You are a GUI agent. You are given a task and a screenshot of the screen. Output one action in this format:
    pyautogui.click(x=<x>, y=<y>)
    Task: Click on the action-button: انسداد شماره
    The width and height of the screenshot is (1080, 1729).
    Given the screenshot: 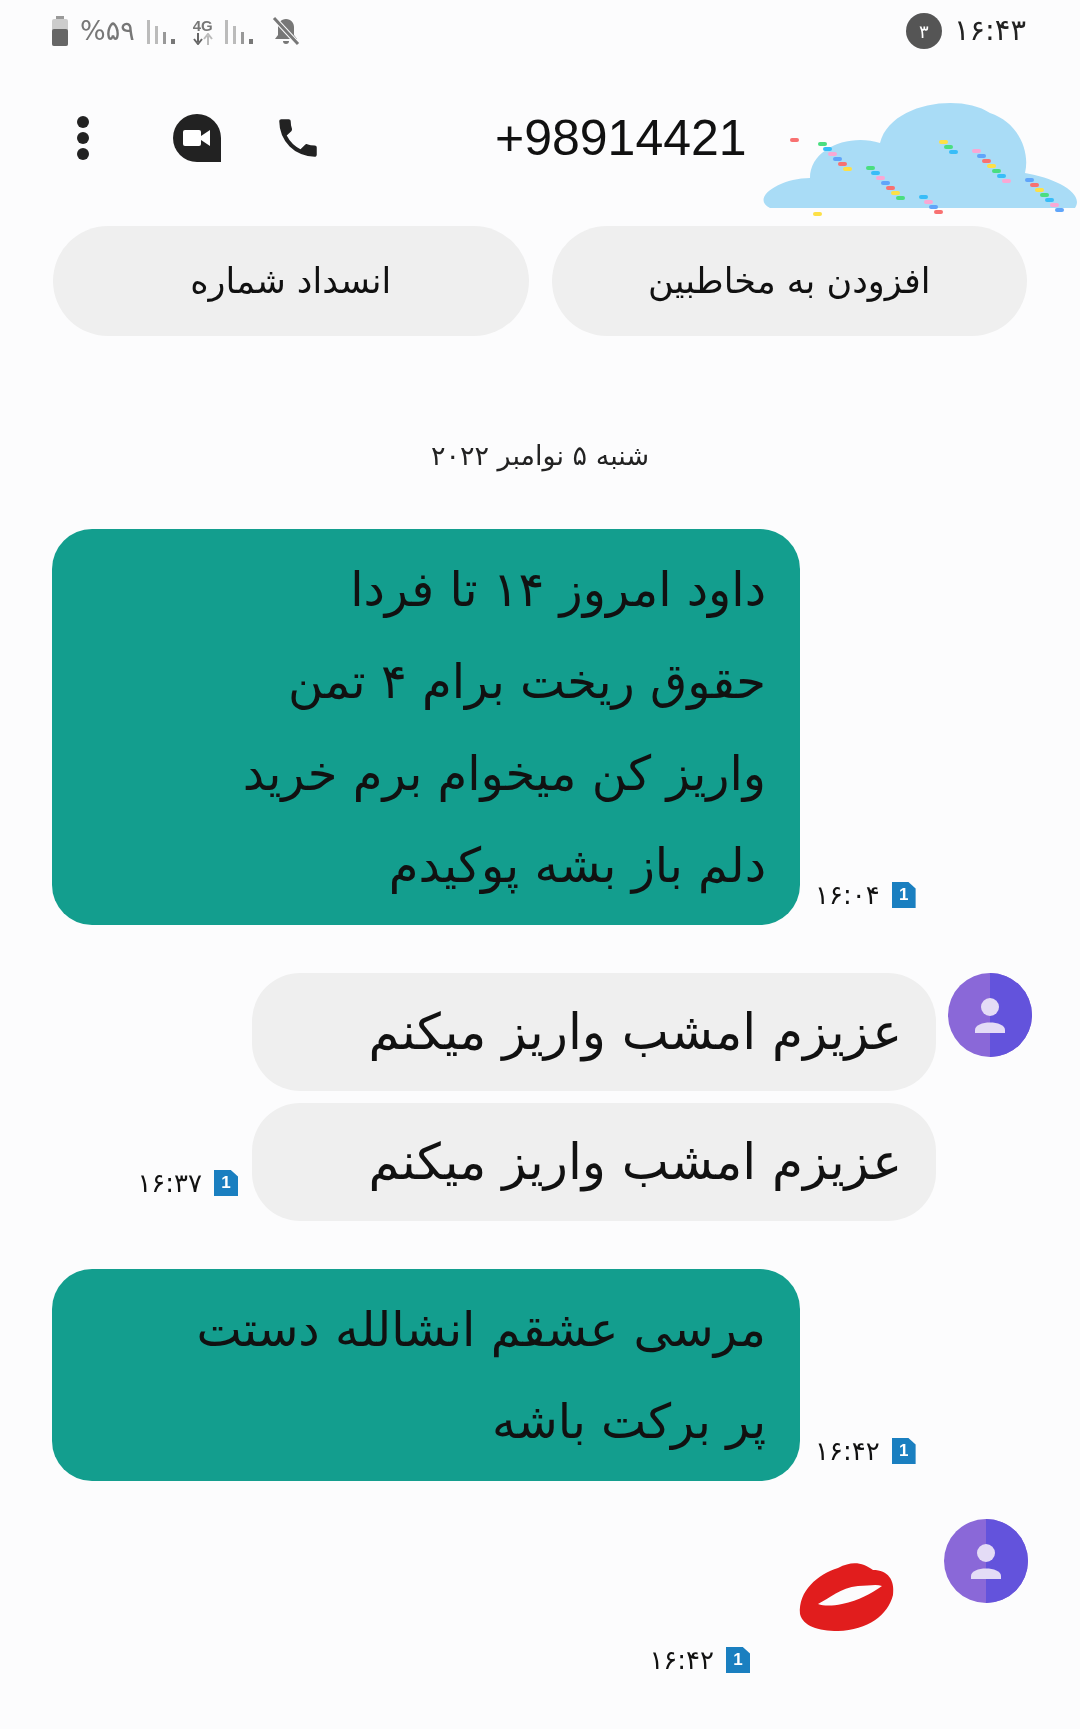 What is the action you would take?
    pyautogui.click(x=291, y=281)
    